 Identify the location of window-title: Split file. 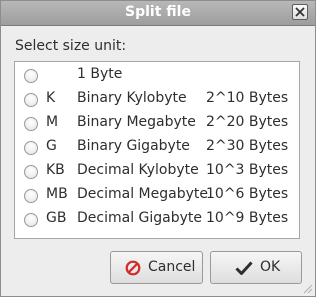
(158, 12).